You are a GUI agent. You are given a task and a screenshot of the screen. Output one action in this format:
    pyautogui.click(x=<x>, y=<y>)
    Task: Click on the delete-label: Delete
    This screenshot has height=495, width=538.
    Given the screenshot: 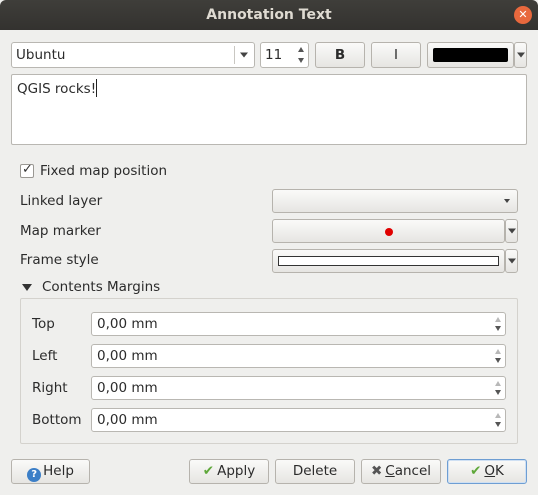 What is the action you would take?
    pyautogui.click(x=315, y=471)
    